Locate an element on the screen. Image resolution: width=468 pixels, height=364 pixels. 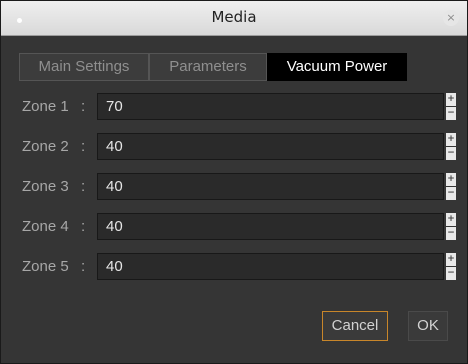
zone-4-input: 40 is located at coordinates (270, 226).